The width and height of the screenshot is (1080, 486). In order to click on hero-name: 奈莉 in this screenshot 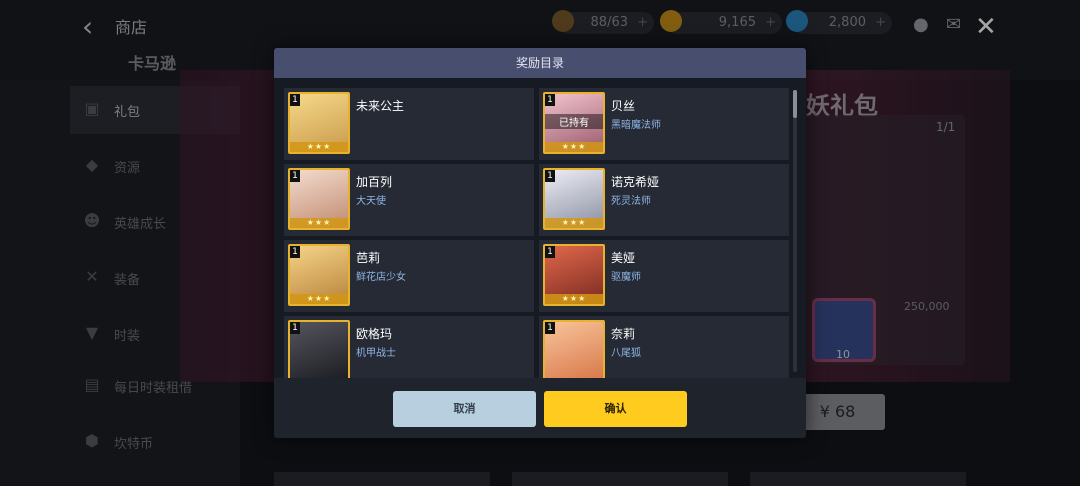, I will do `click(623, 334)`.